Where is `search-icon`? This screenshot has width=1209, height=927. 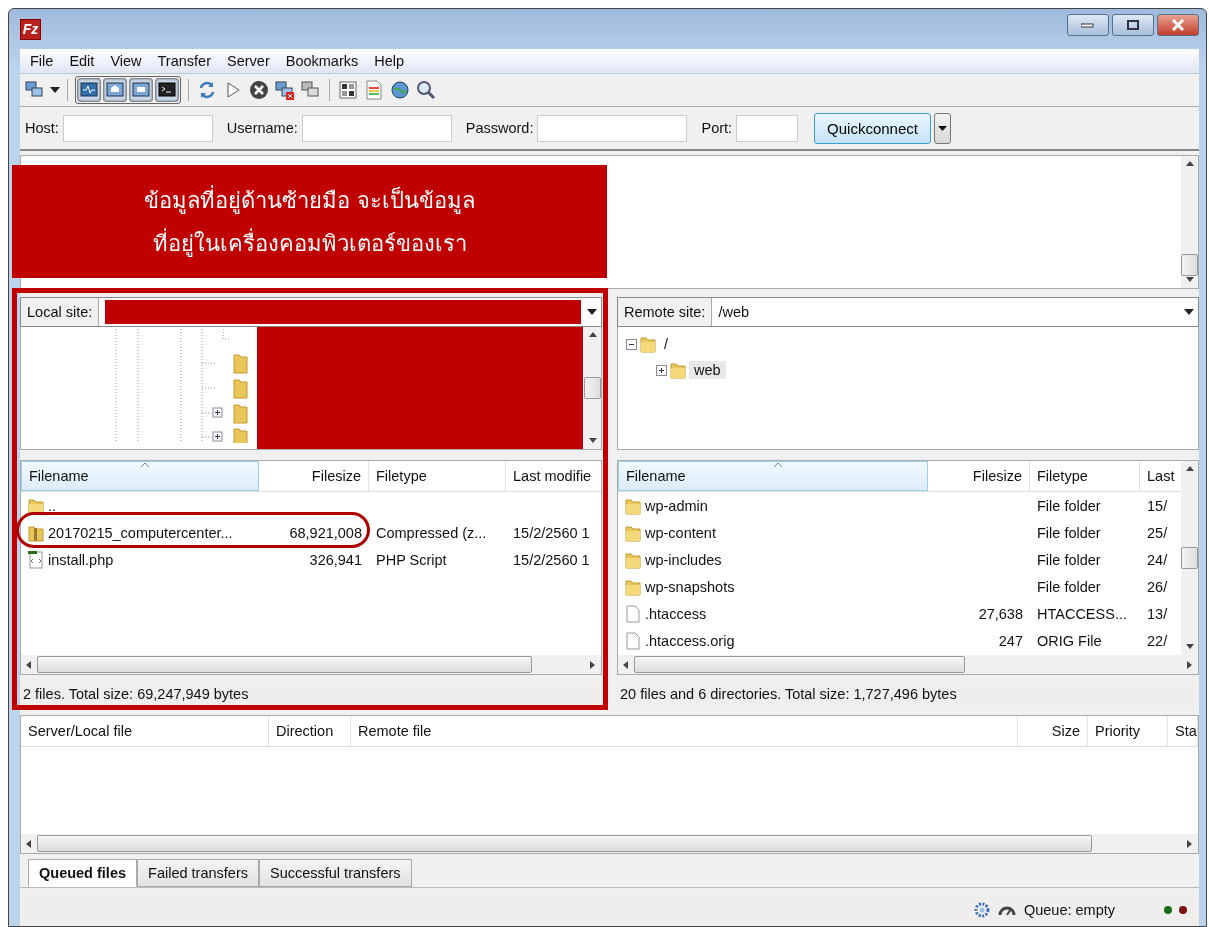 search-icon is located at coordinates (426, 90).